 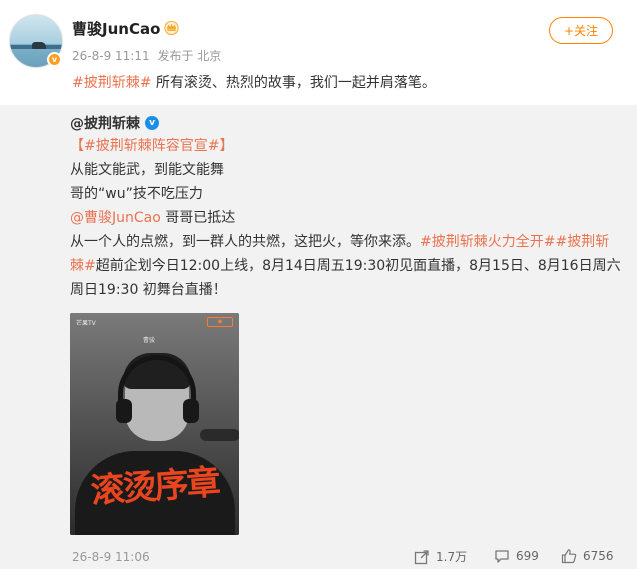 I want to click on poster-badge-icon: ◆, so click(x=220, y=322).